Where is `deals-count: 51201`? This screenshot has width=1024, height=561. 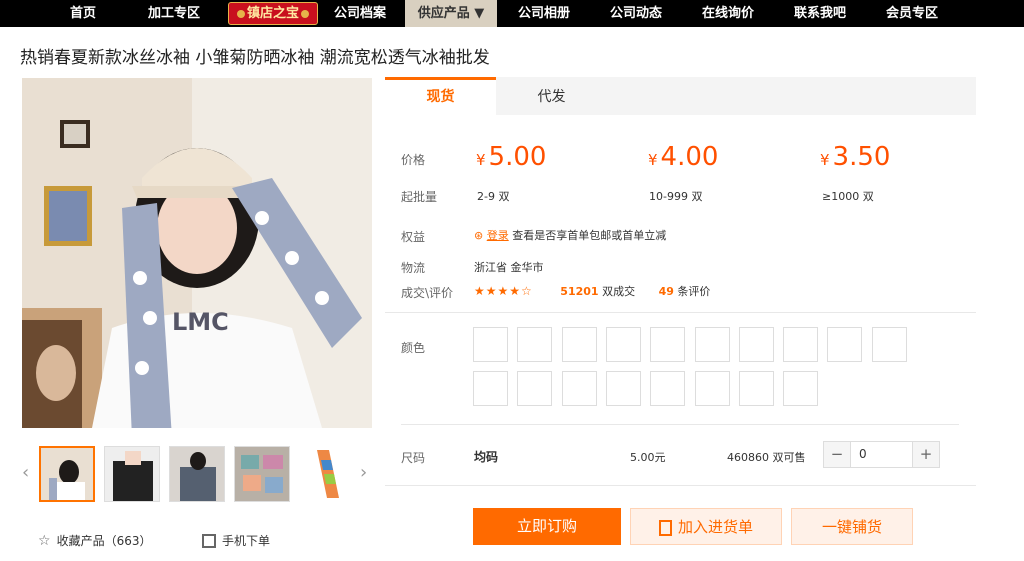 deals-count: 51201 is located at coordinates (579, 291).